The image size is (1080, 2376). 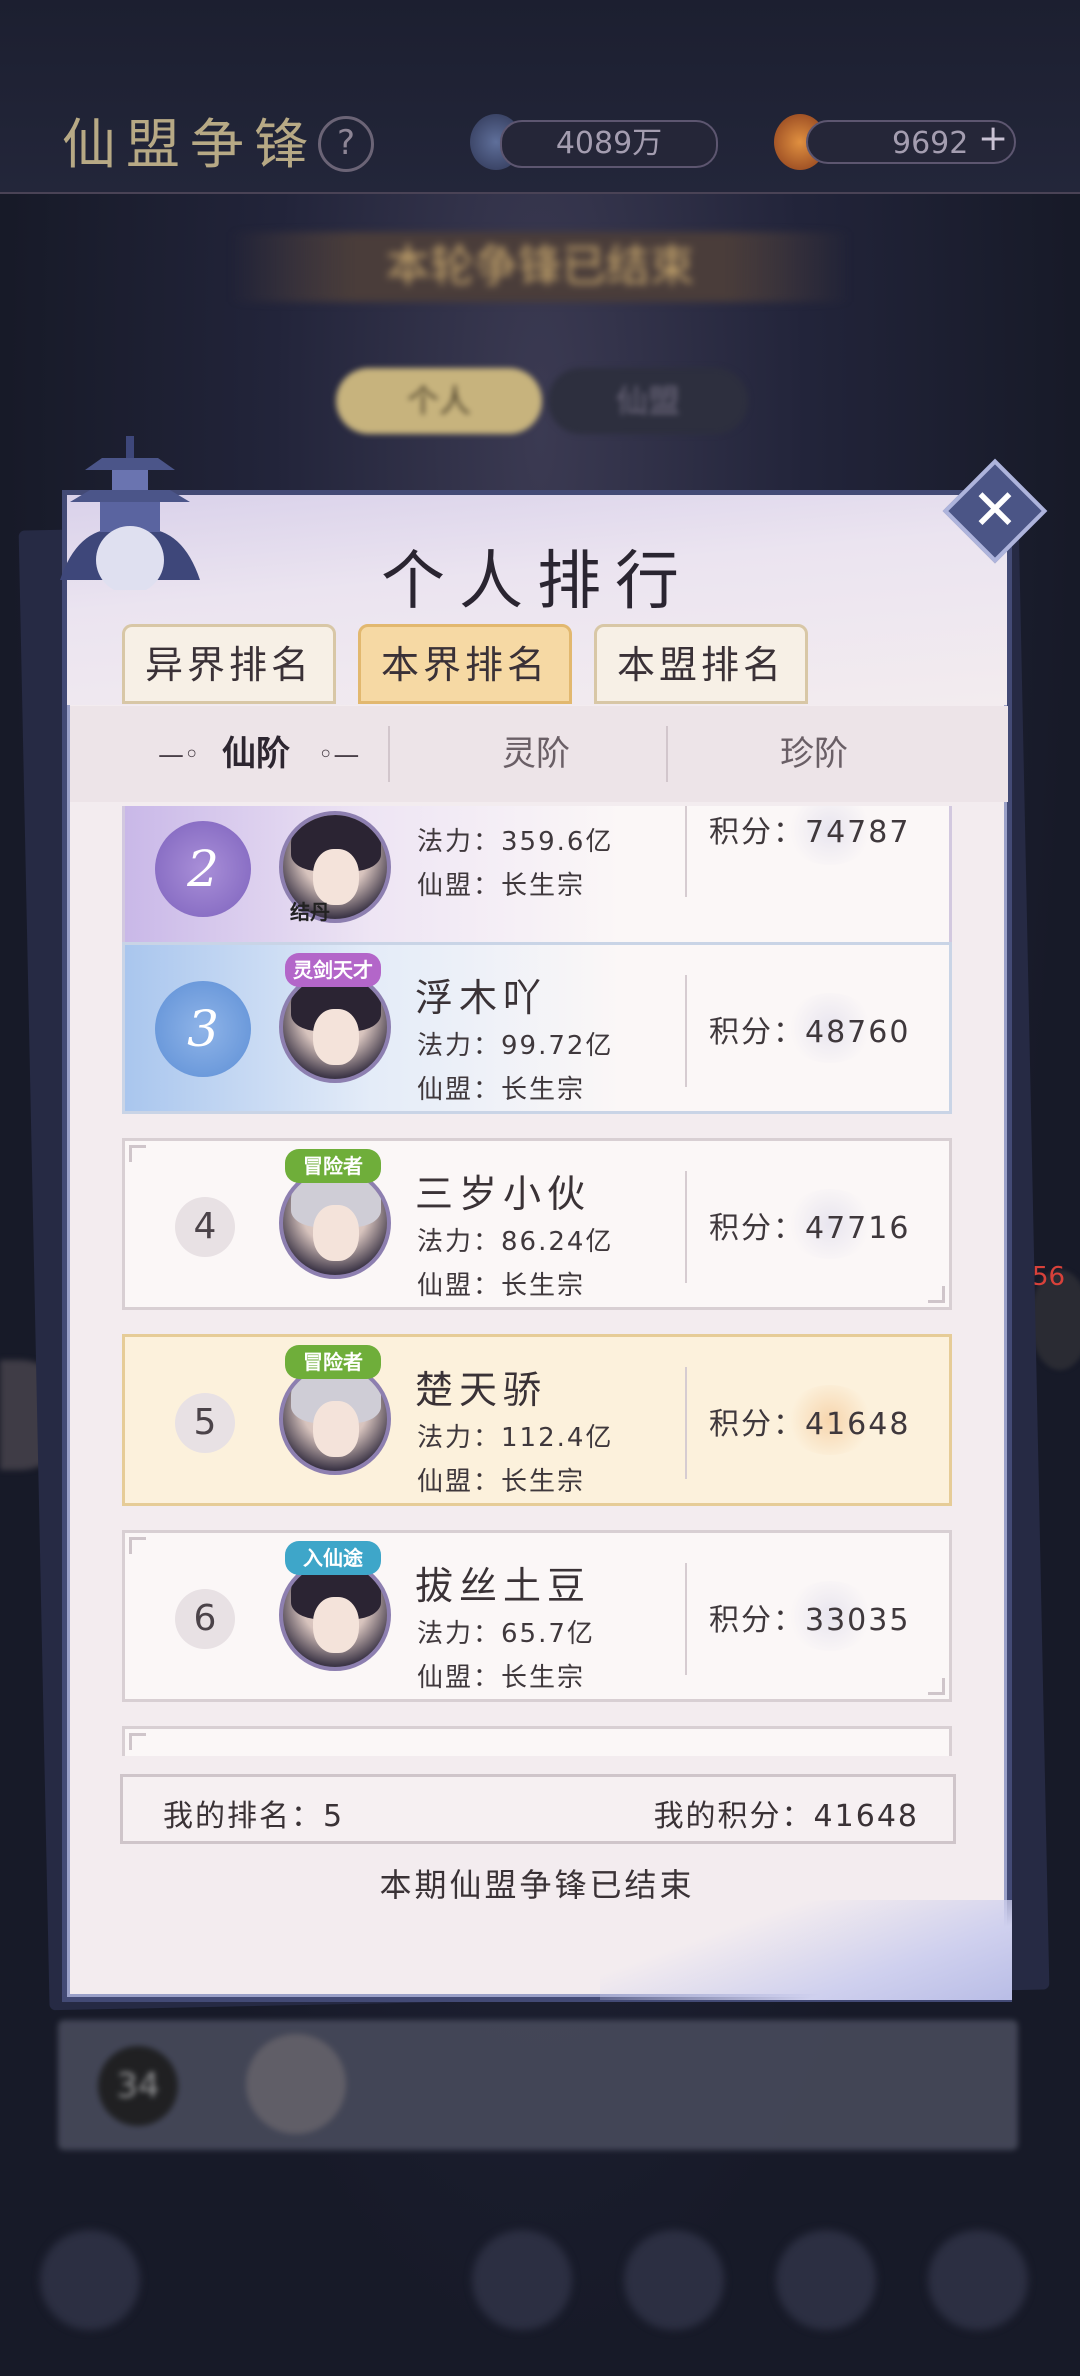 What do you see at coordinates (203, 1029) in the screenshot?
I see `rank-medal: 3` at bounding box center [203, 1029].